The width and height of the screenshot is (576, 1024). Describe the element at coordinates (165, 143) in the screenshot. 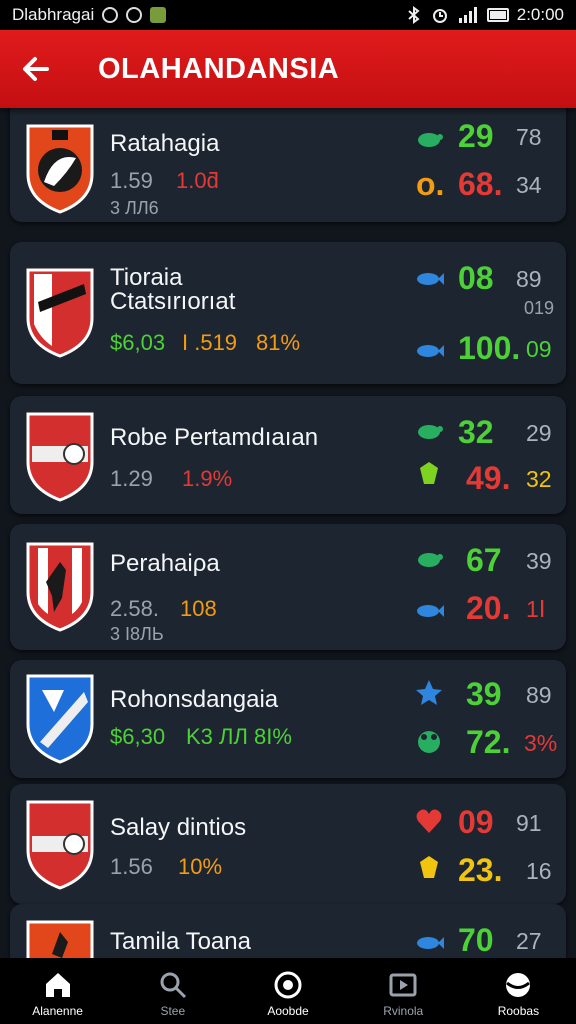

I see `team-name: Ratahagia` at that location.